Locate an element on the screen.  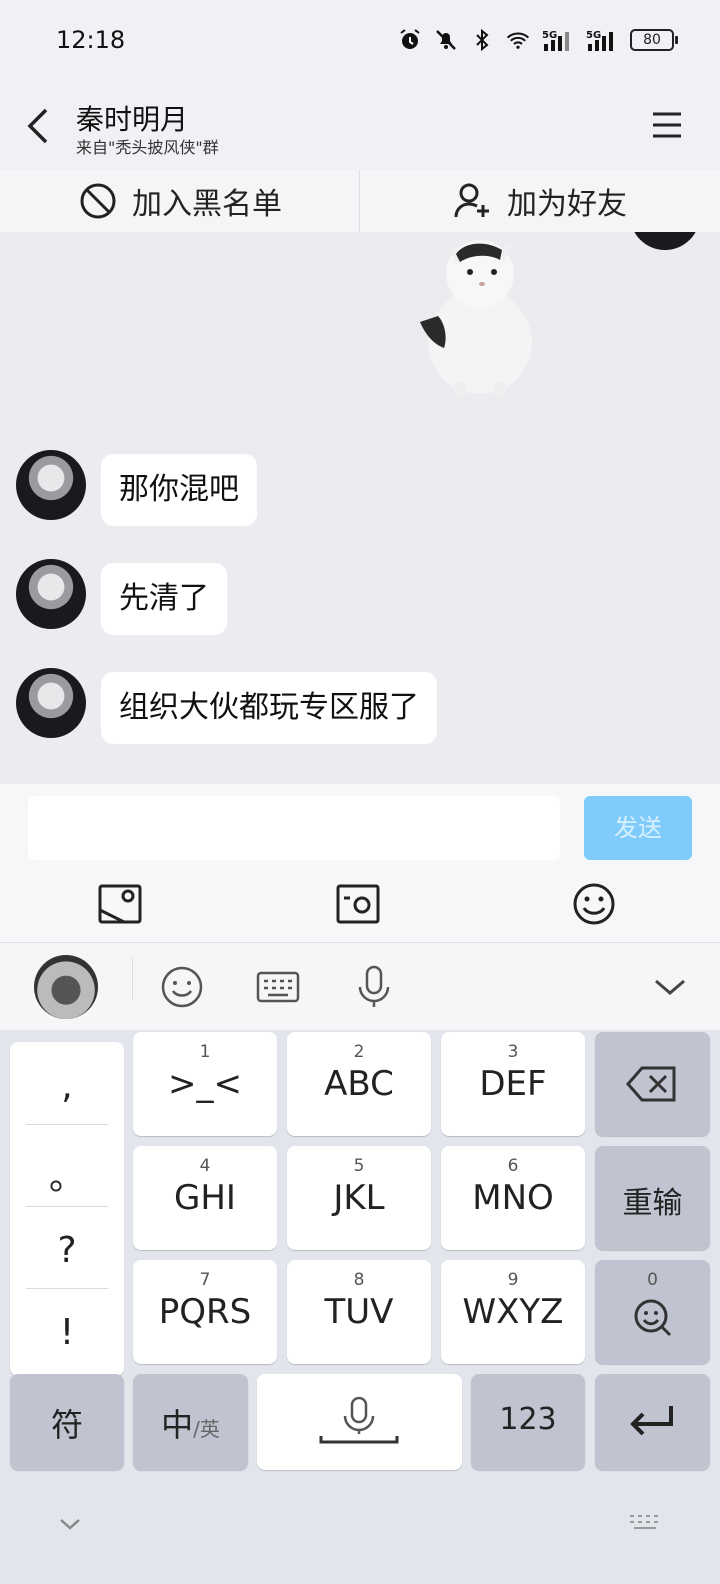
add-friend-button: 加为好友 is located at coordinates (540, 201).